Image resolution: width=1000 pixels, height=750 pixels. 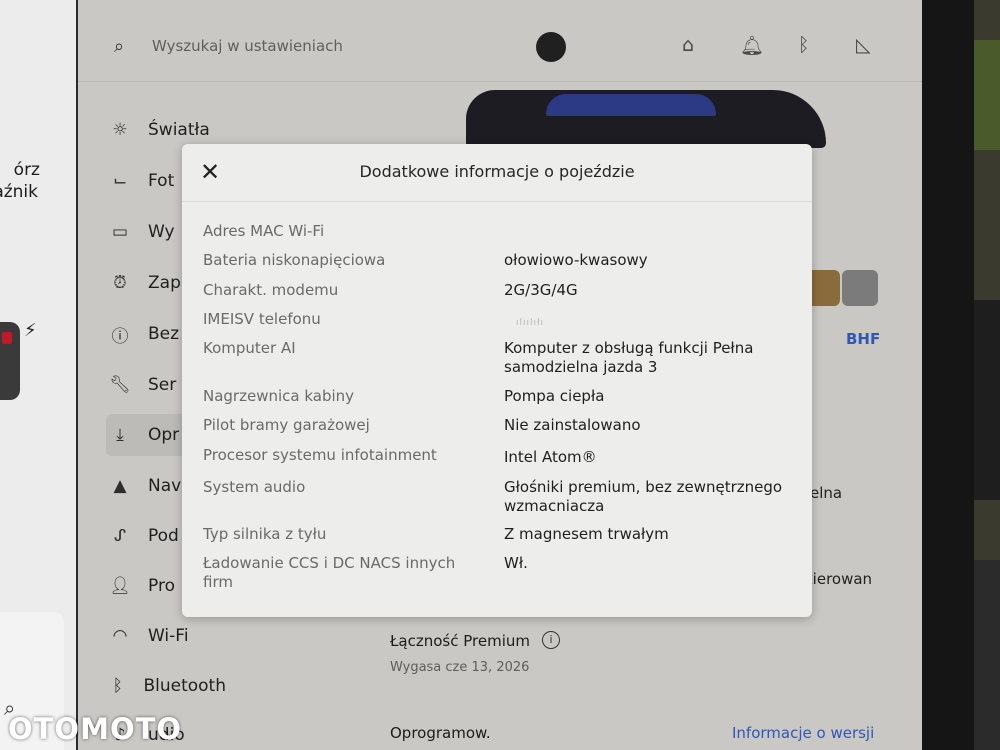 What do you see at coordinates (530, 323) in the screenshot?
I see `info-value: ılıılıłı` at bounding box center [530, 323].